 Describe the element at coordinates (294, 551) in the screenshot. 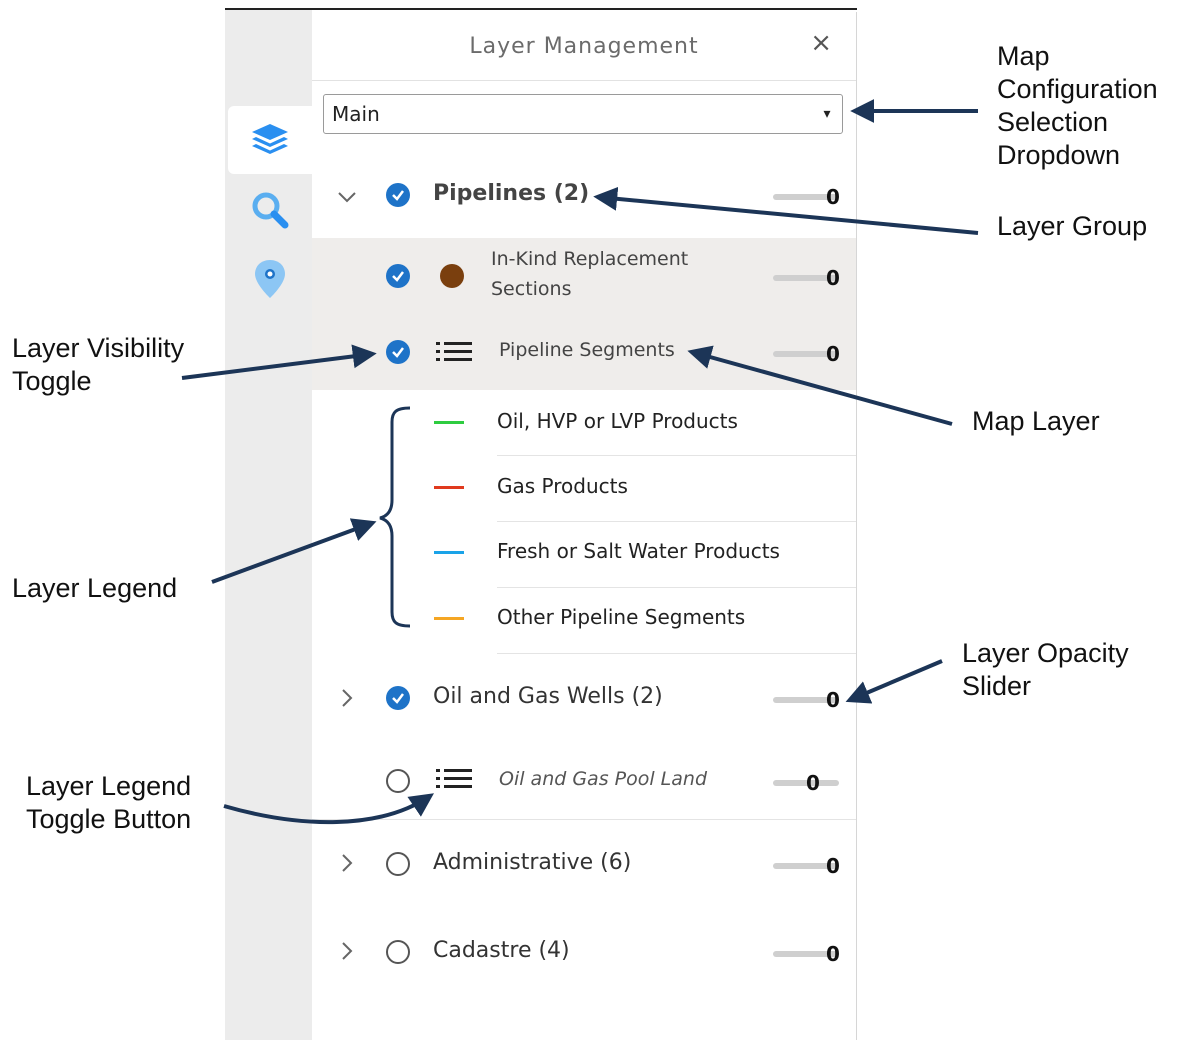

I see `arrow-layer-legend` at that location.